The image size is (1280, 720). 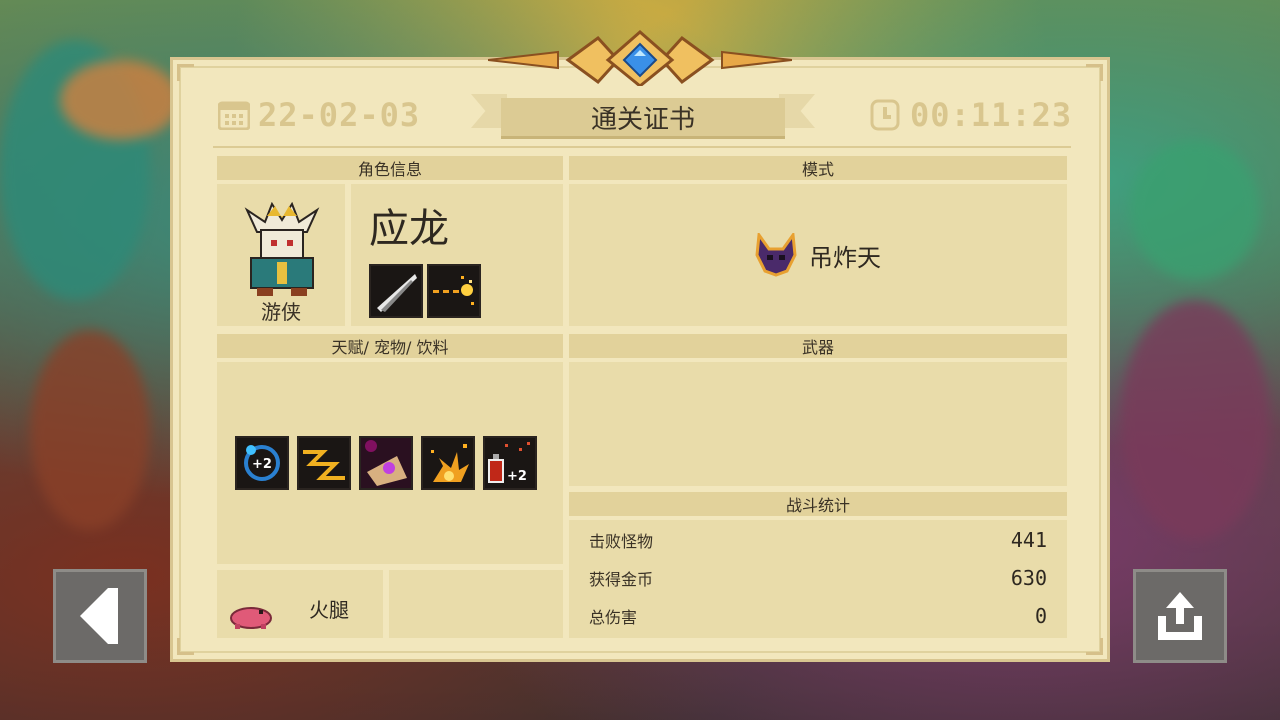 I want to click on pet-box: 火腿, so click(x=300, y=604).